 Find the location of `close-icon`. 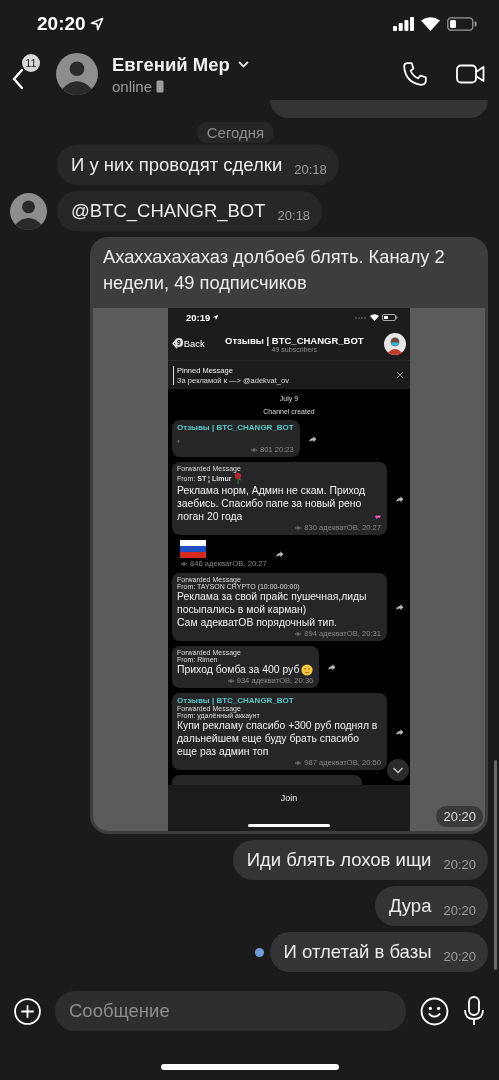

close-icon is located at coordinates (400, 375).